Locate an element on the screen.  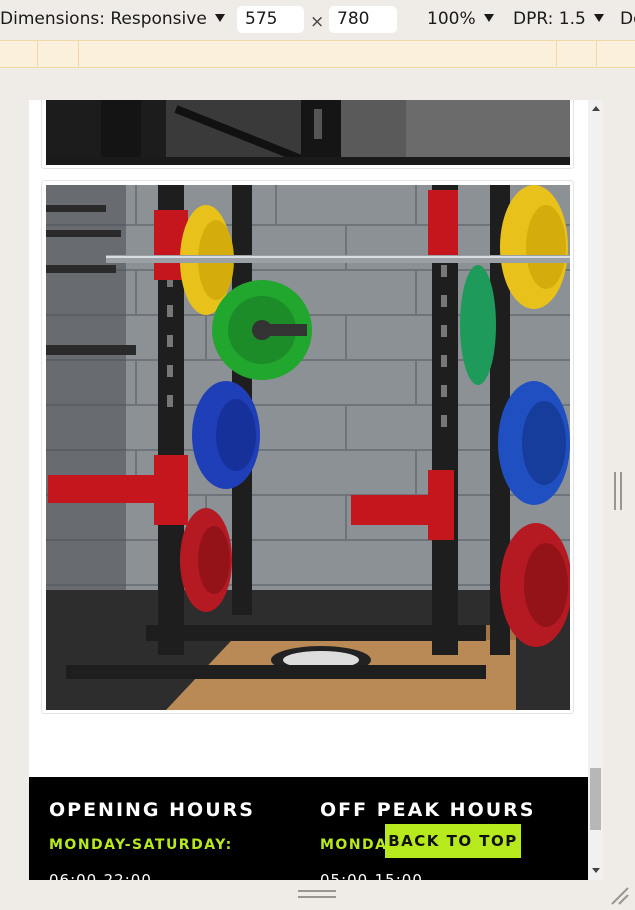
photo-card-top is located at coordinates (307, 134).